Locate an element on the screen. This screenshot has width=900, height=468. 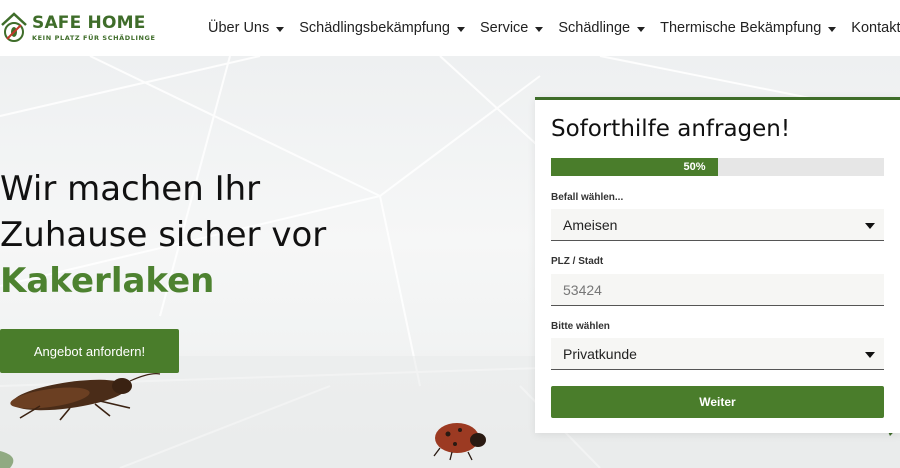
nav-label: Über Uns is located at coordinates (239, 28).